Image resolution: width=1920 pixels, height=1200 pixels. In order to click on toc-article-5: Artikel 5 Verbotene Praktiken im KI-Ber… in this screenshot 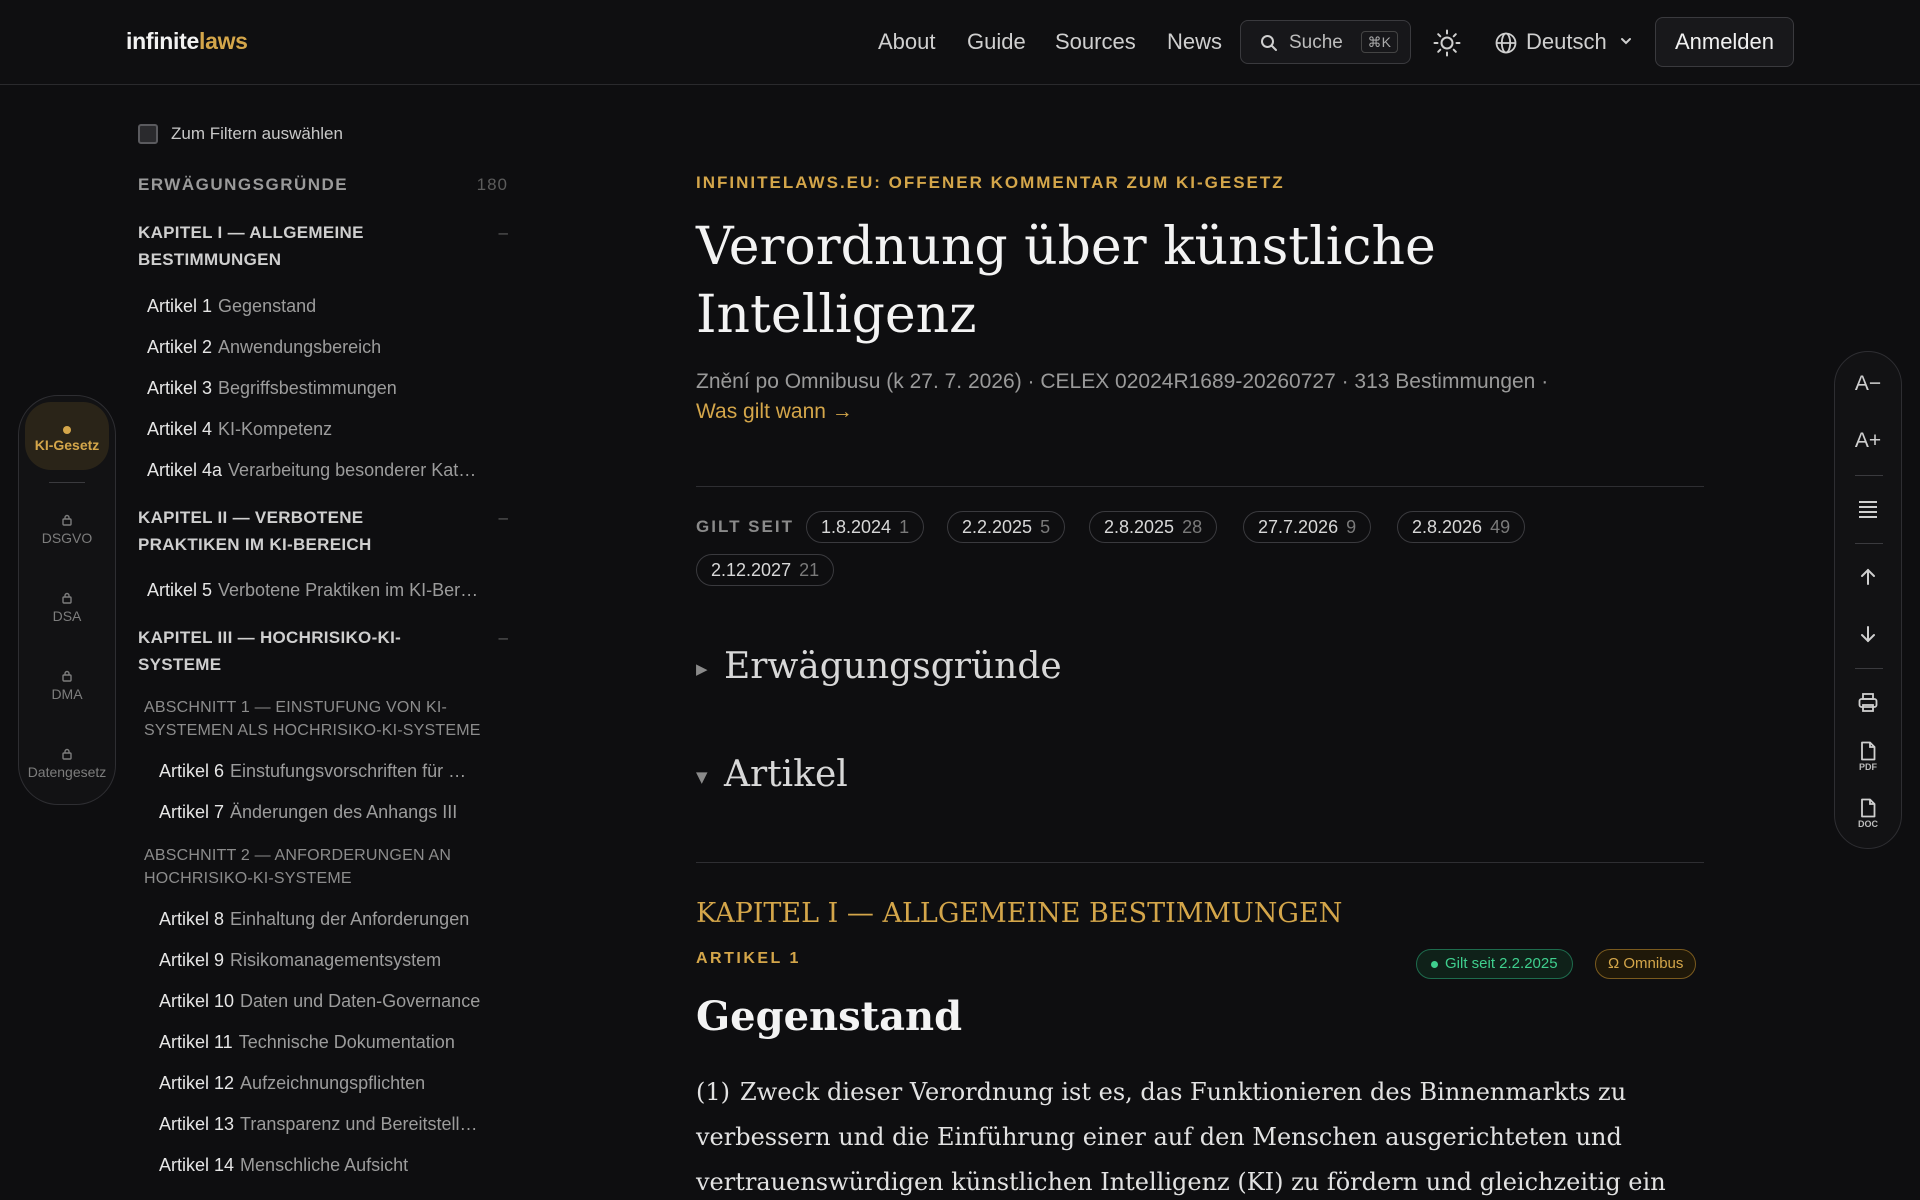, I will do `click(327, 590)`.